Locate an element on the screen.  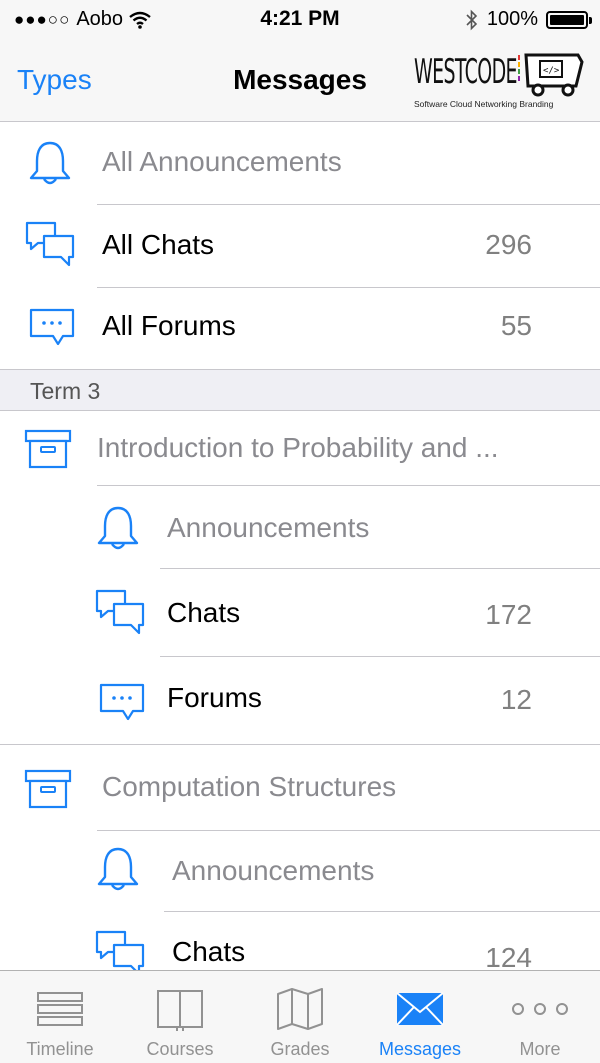
list-item-course-chats: Chats 172 is located at coordinates (300, 613).